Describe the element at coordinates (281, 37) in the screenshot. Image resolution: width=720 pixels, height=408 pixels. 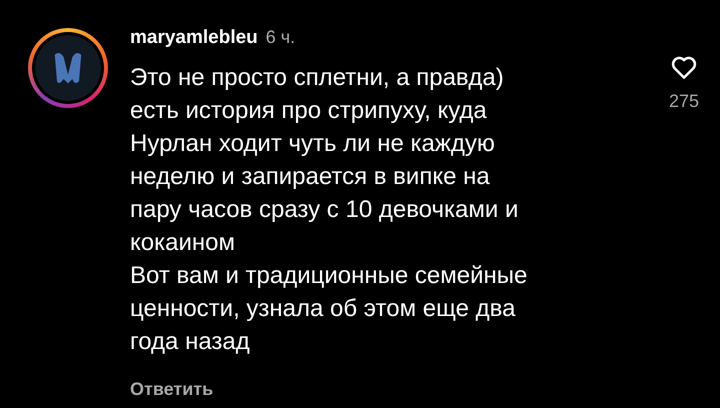
I see `timestamp: 6 ч.` at that location.